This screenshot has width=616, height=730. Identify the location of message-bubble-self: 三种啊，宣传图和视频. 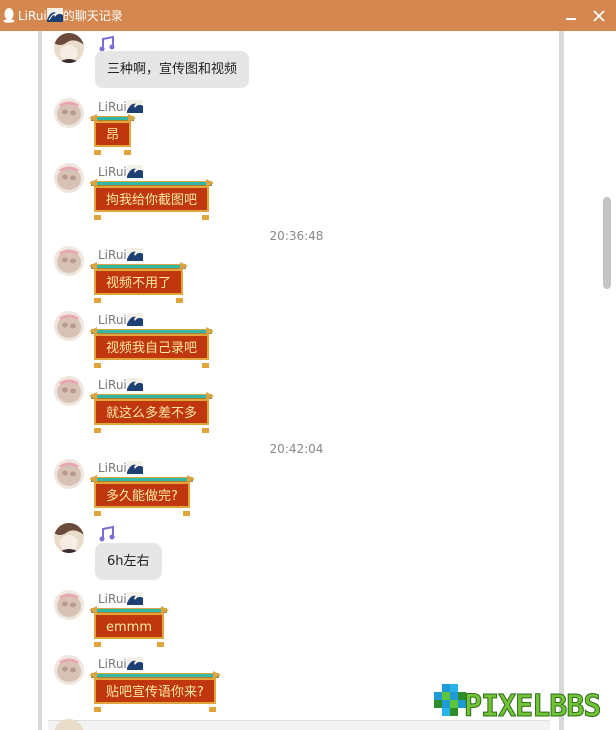
(172, 69).